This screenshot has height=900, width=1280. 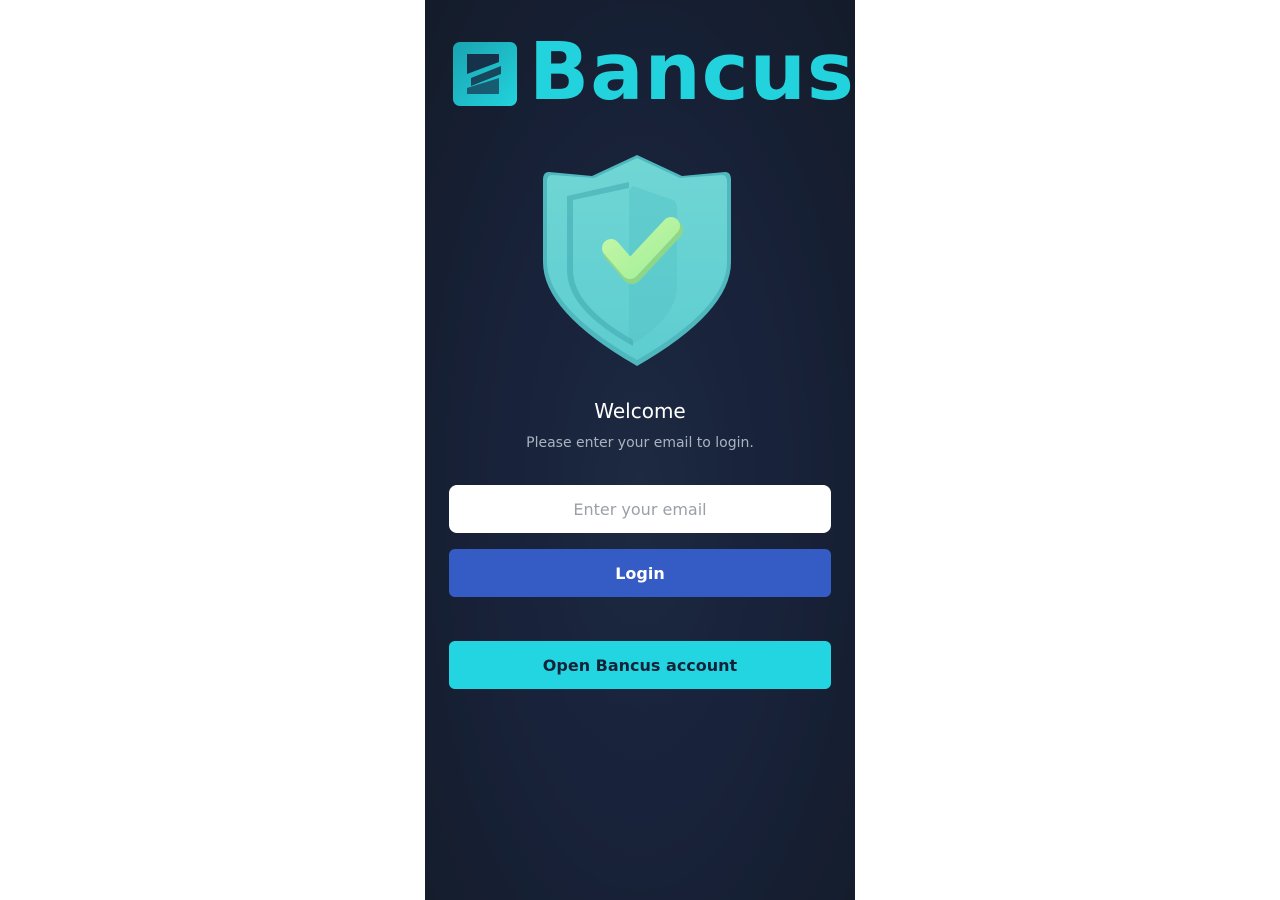 I want to click on login-button: Login, so click(x=640, y=573).